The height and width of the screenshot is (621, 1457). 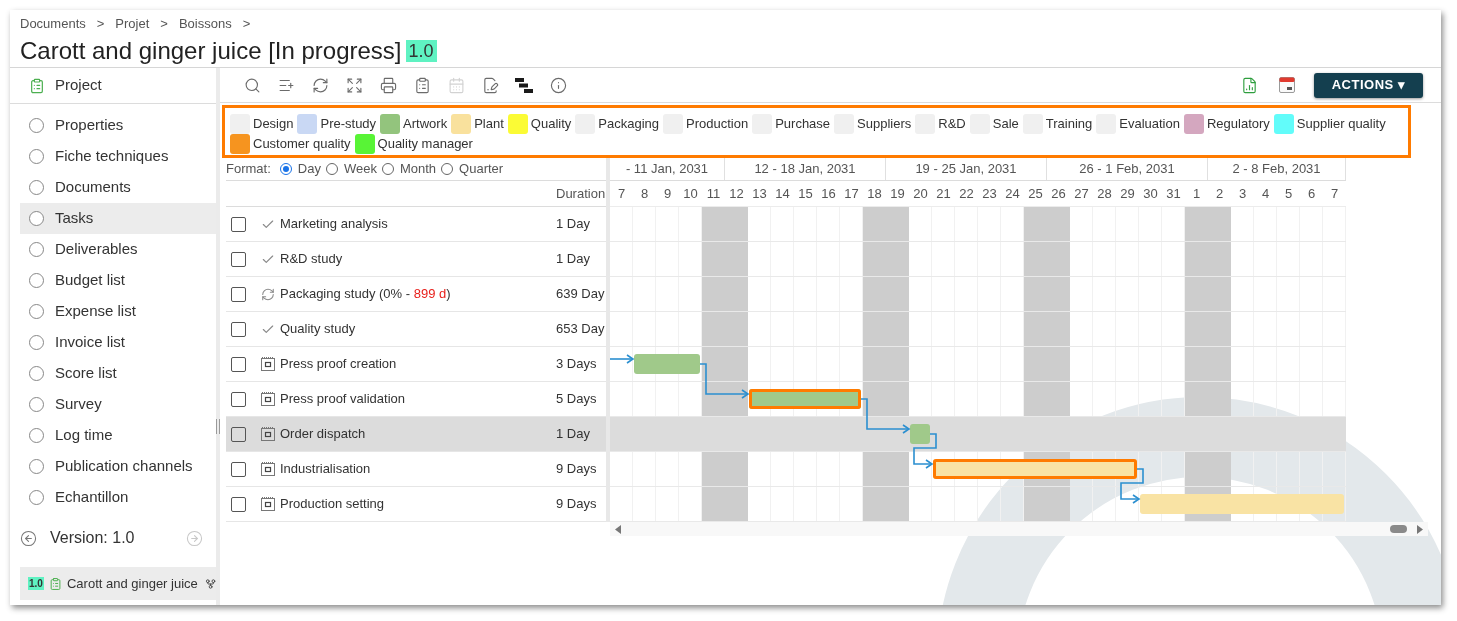 What do you see at coordinates (1242, 194) in the screenshot?
I see `day-header: 3` at bounding box center [1242, 194].